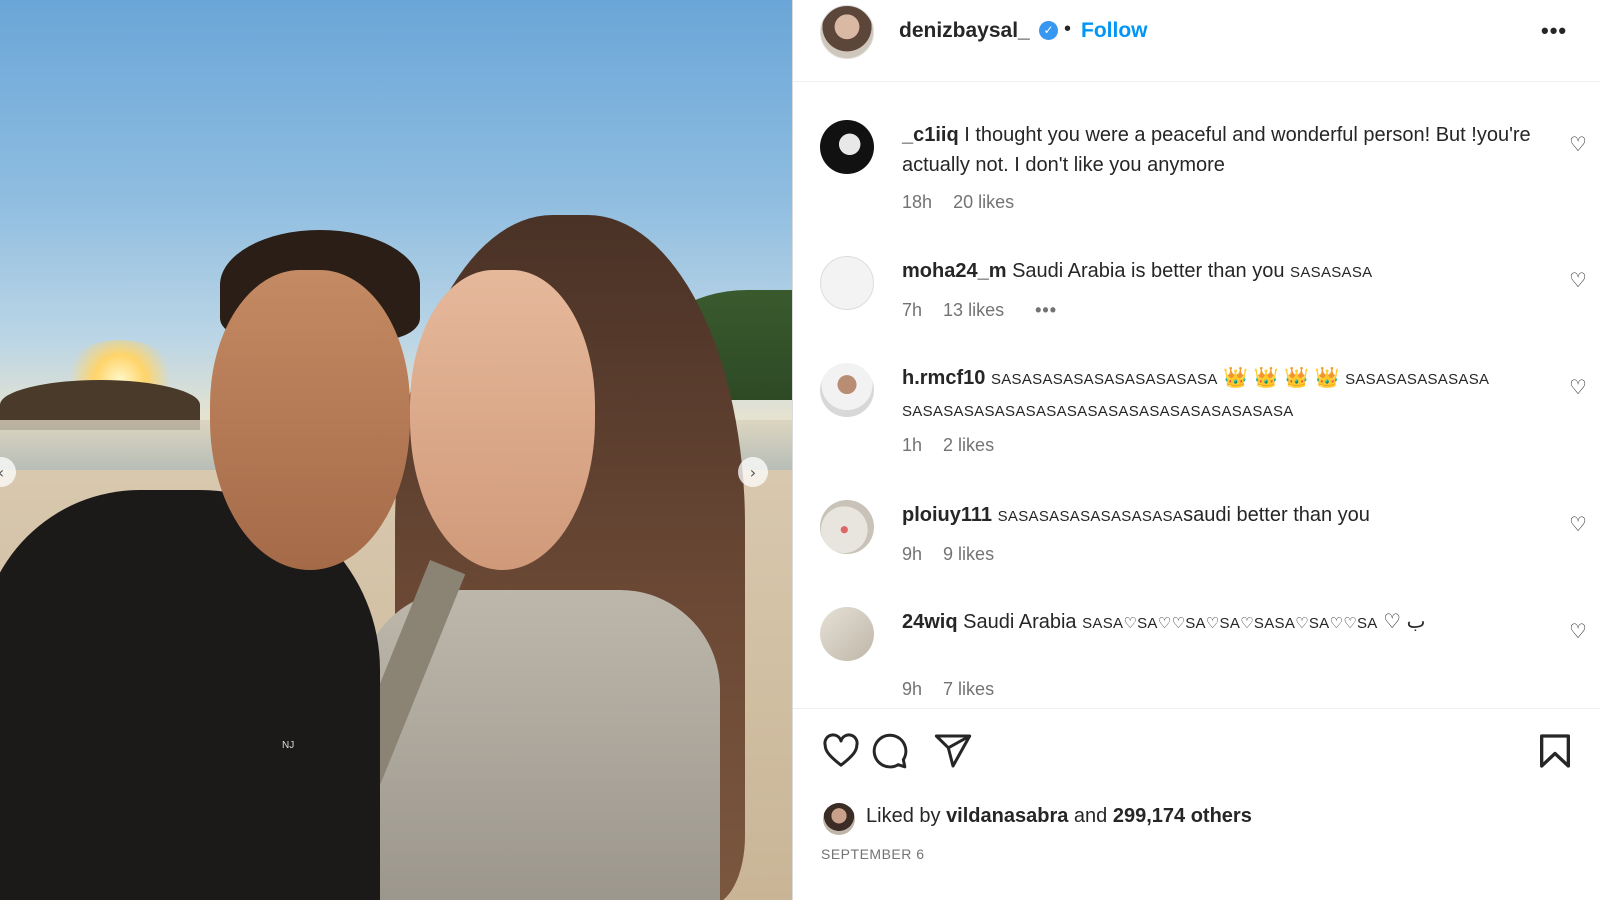  What do you see at coordinates (930, 622) in the screenshot?
I see `comment-username: 24wiq` at bounding box center [930, 622].